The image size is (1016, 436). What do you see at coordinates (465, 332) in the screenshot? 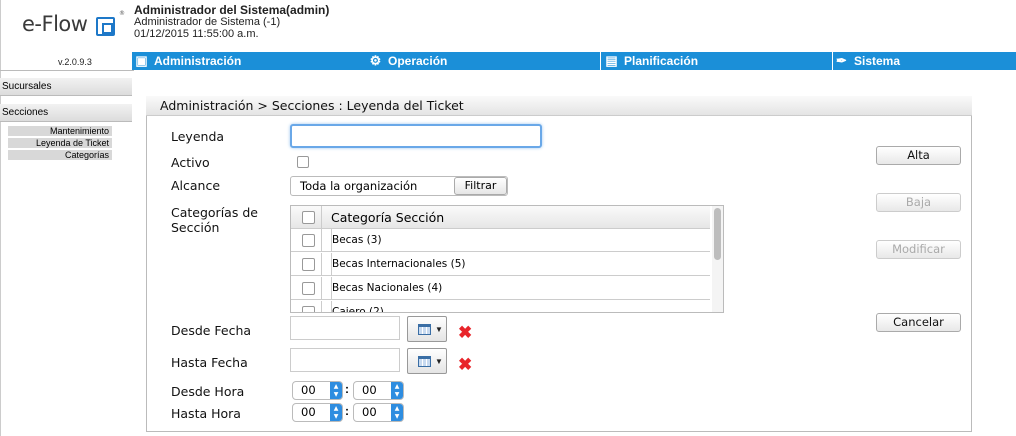
I see `clear-desde-fecha-icon: ✖` at bounding box center [465, 332].